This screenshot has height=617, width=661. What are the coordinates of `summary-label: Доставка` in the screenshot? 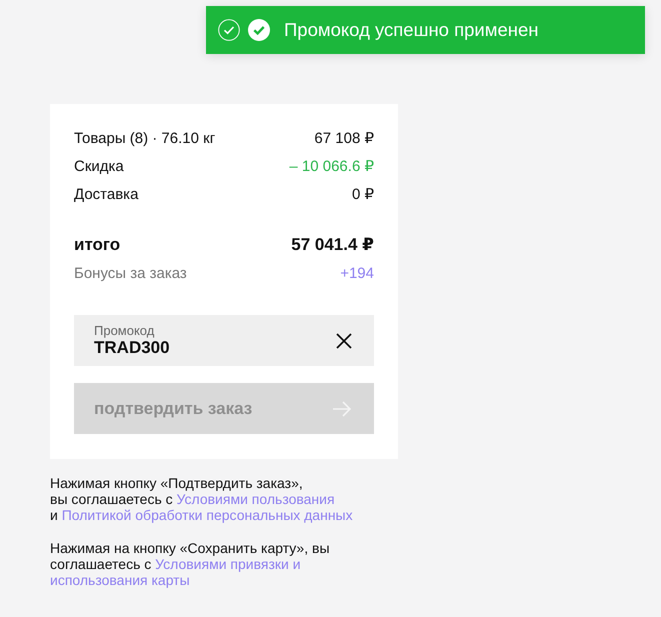 It's located at (106, 194).